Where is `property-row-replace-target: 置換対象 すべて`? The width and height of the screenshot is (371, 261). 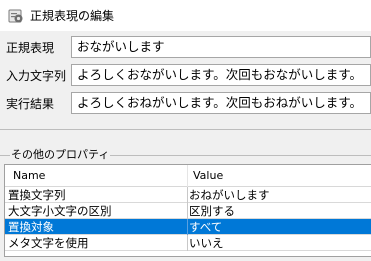
property-row-replace-target: 置換対象 すべて is located at coordinates (188, 227).